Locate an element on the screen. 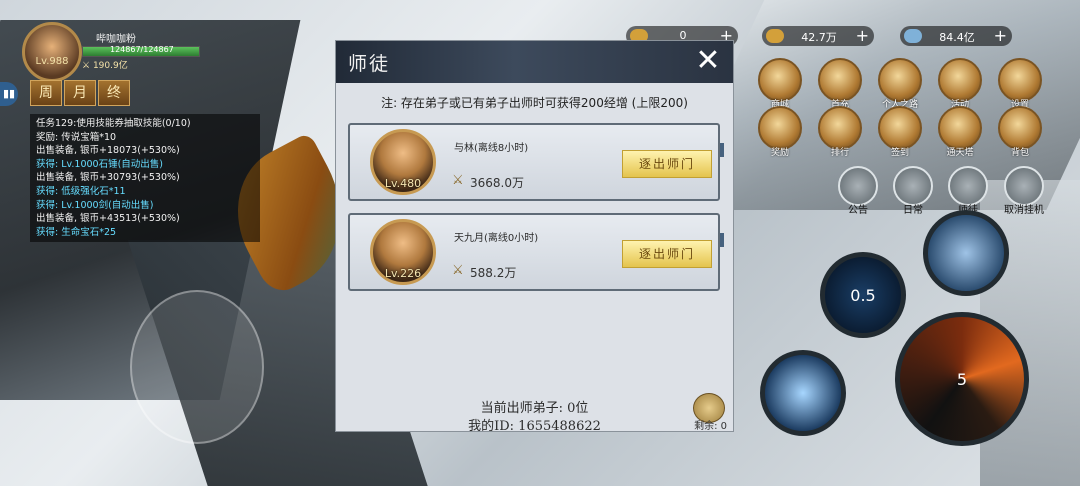 The height and width of the screenshot is (486, 1080). player-level: Lv.988 is located at coordinates (52, 61).